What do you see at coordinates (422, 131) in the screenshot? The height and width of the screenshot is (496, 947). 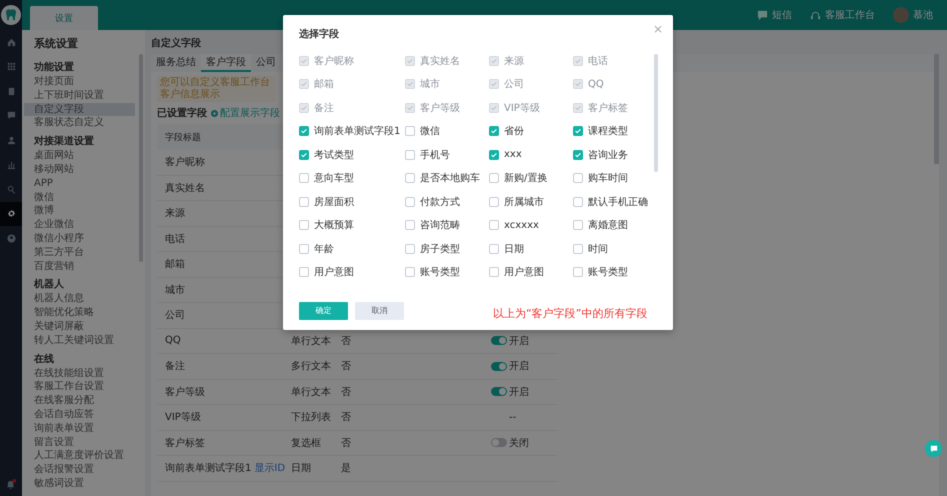 I see `field-checkbox: 微信` at bounding box center [422, 131].